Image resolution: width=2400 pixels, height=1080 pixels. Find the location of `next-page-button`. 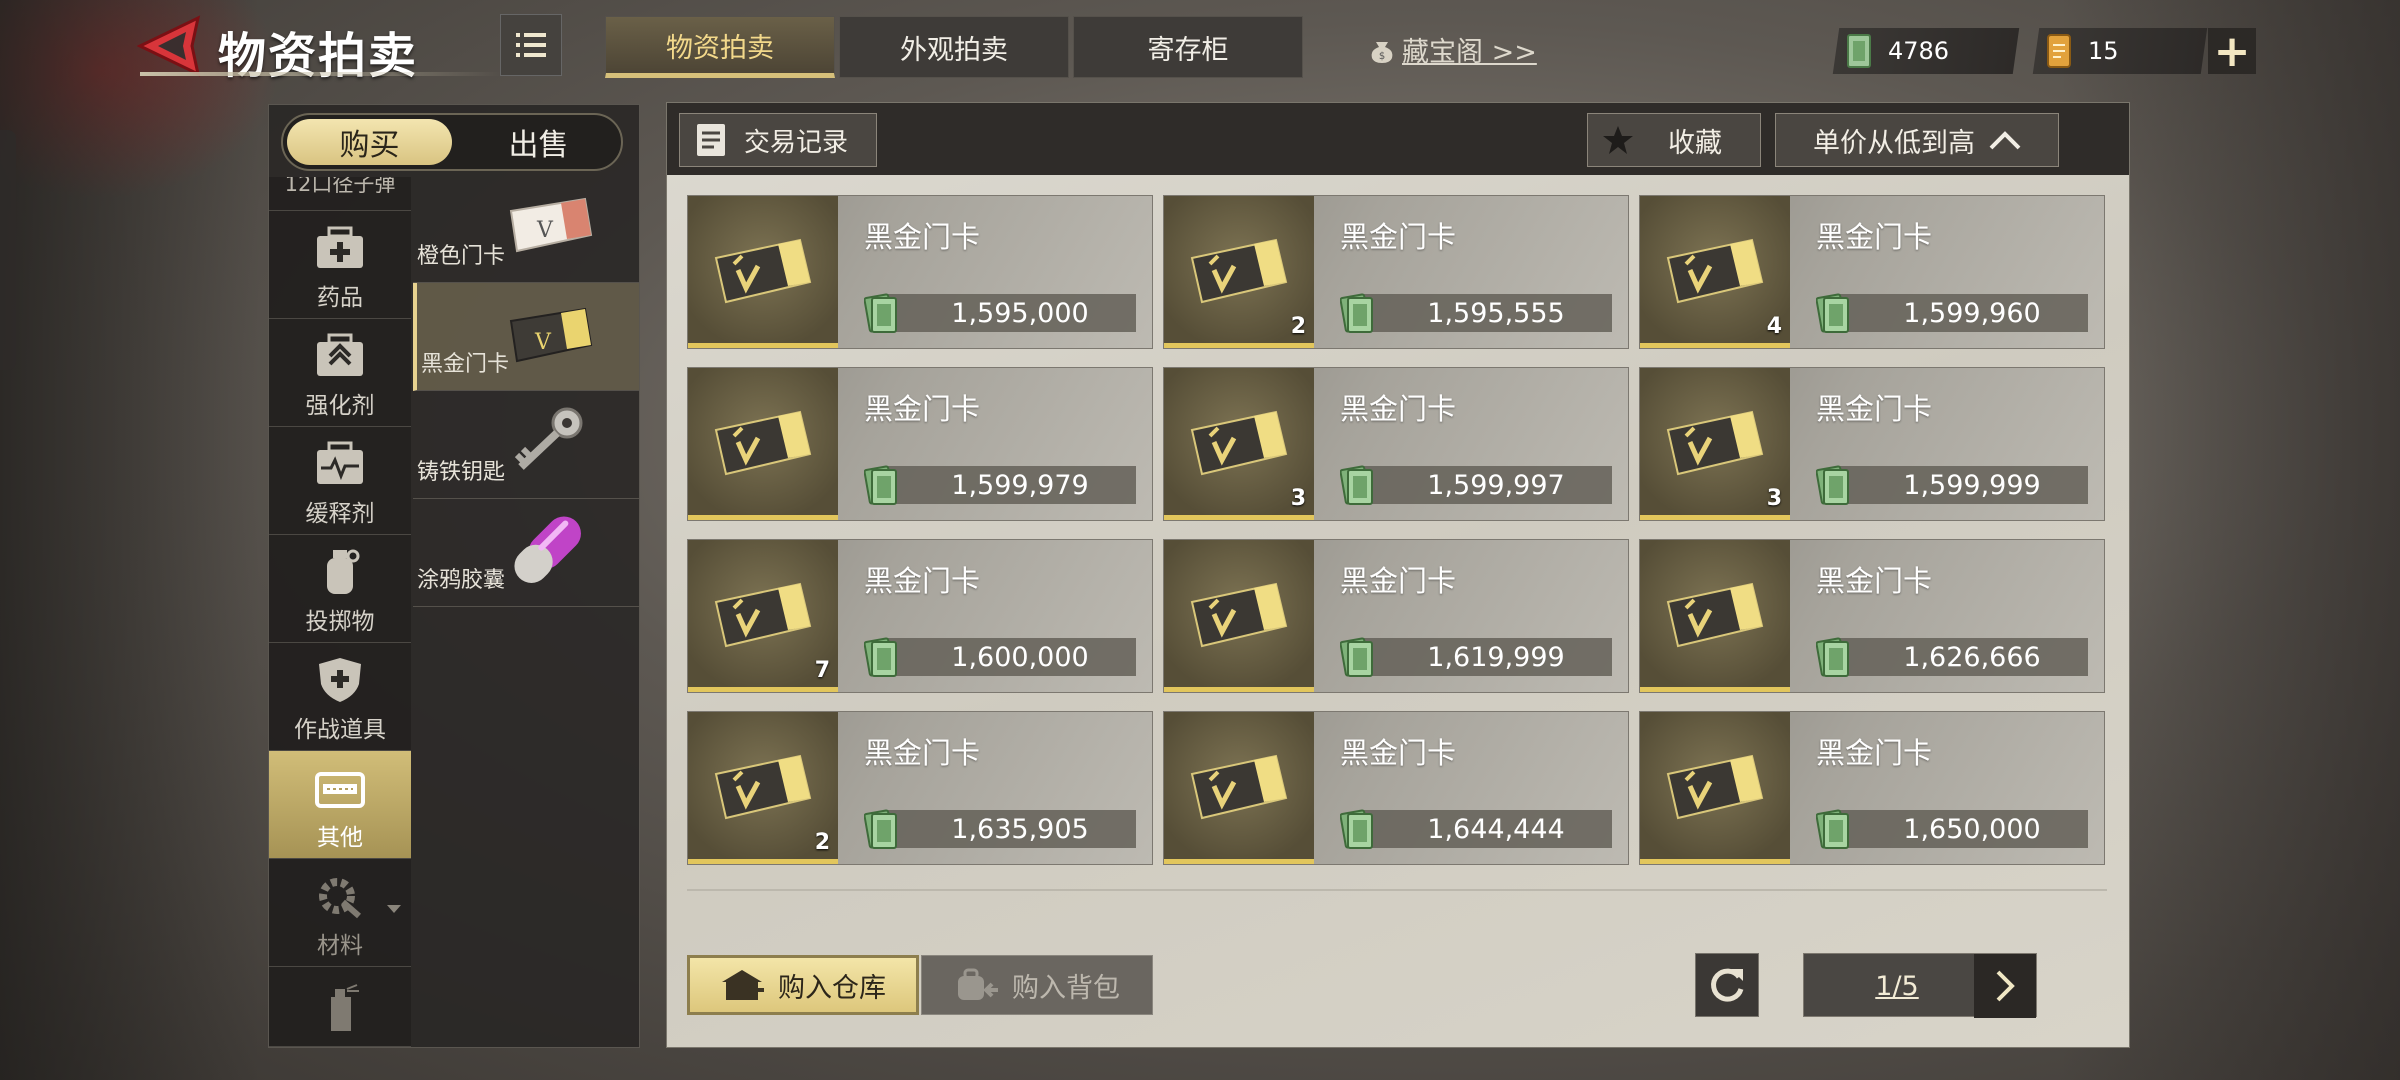

next-page-button is located at coordinates (2005, 986).